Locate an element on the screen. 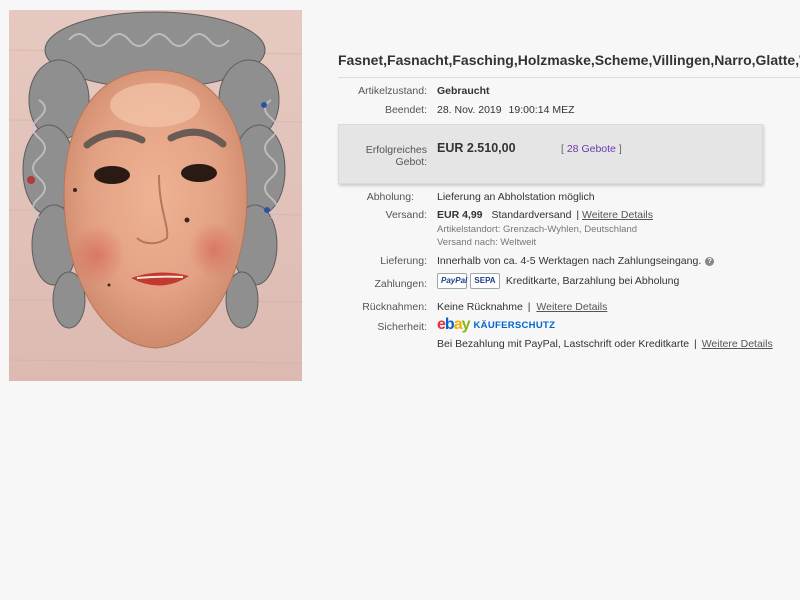 The width and height of the screenshot is (800, 600). condition-value: Gebraucht is located at coordinates (463, 91).